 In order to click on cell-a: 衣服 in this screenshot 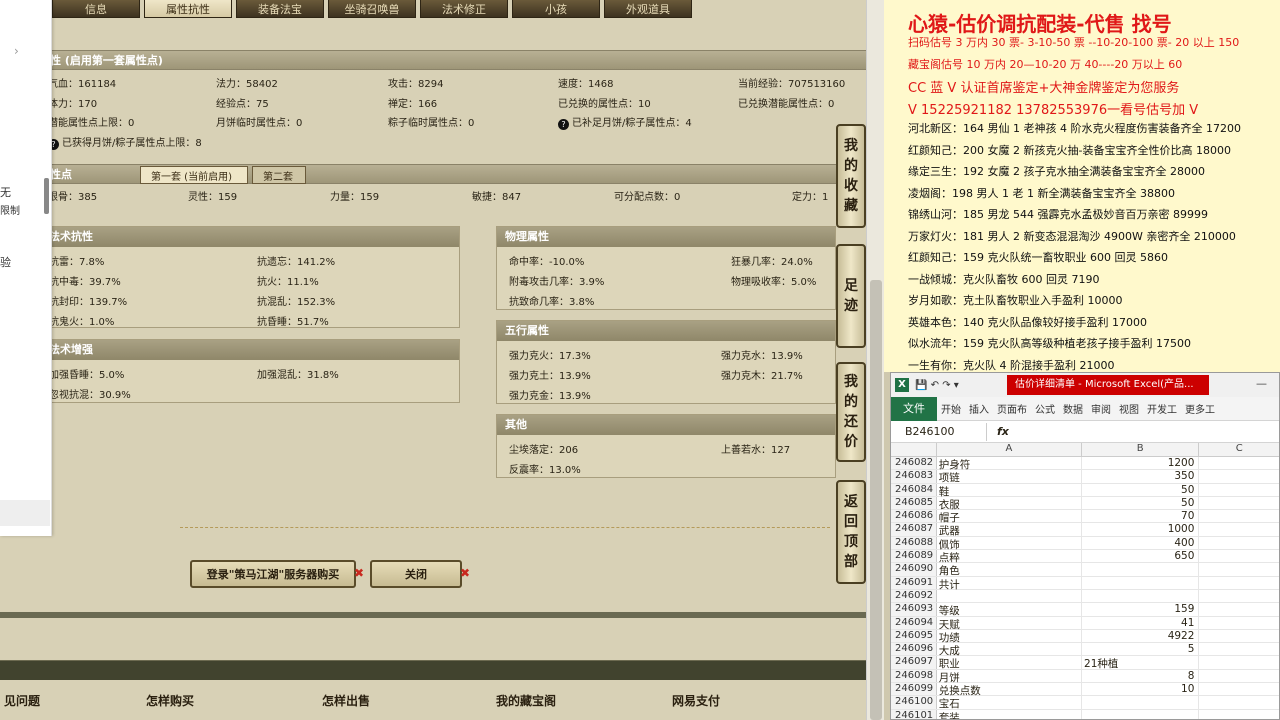, I will do `click(1010, 503)`.